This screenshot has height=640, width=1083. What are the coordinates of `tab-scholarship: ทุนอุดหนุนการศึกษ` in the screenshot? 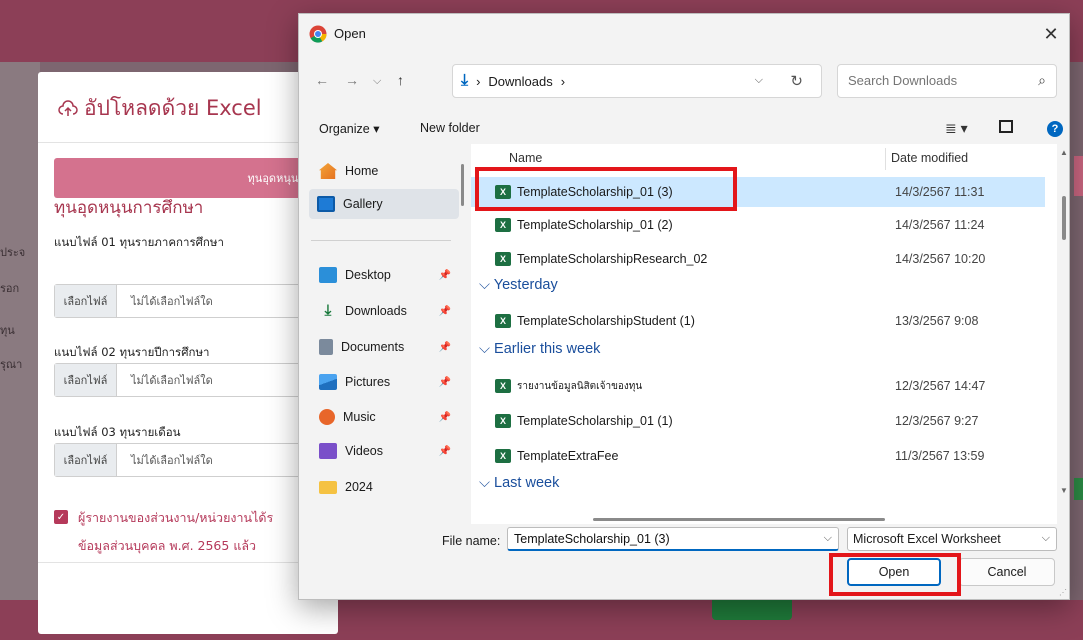 It's located at (196, 178).